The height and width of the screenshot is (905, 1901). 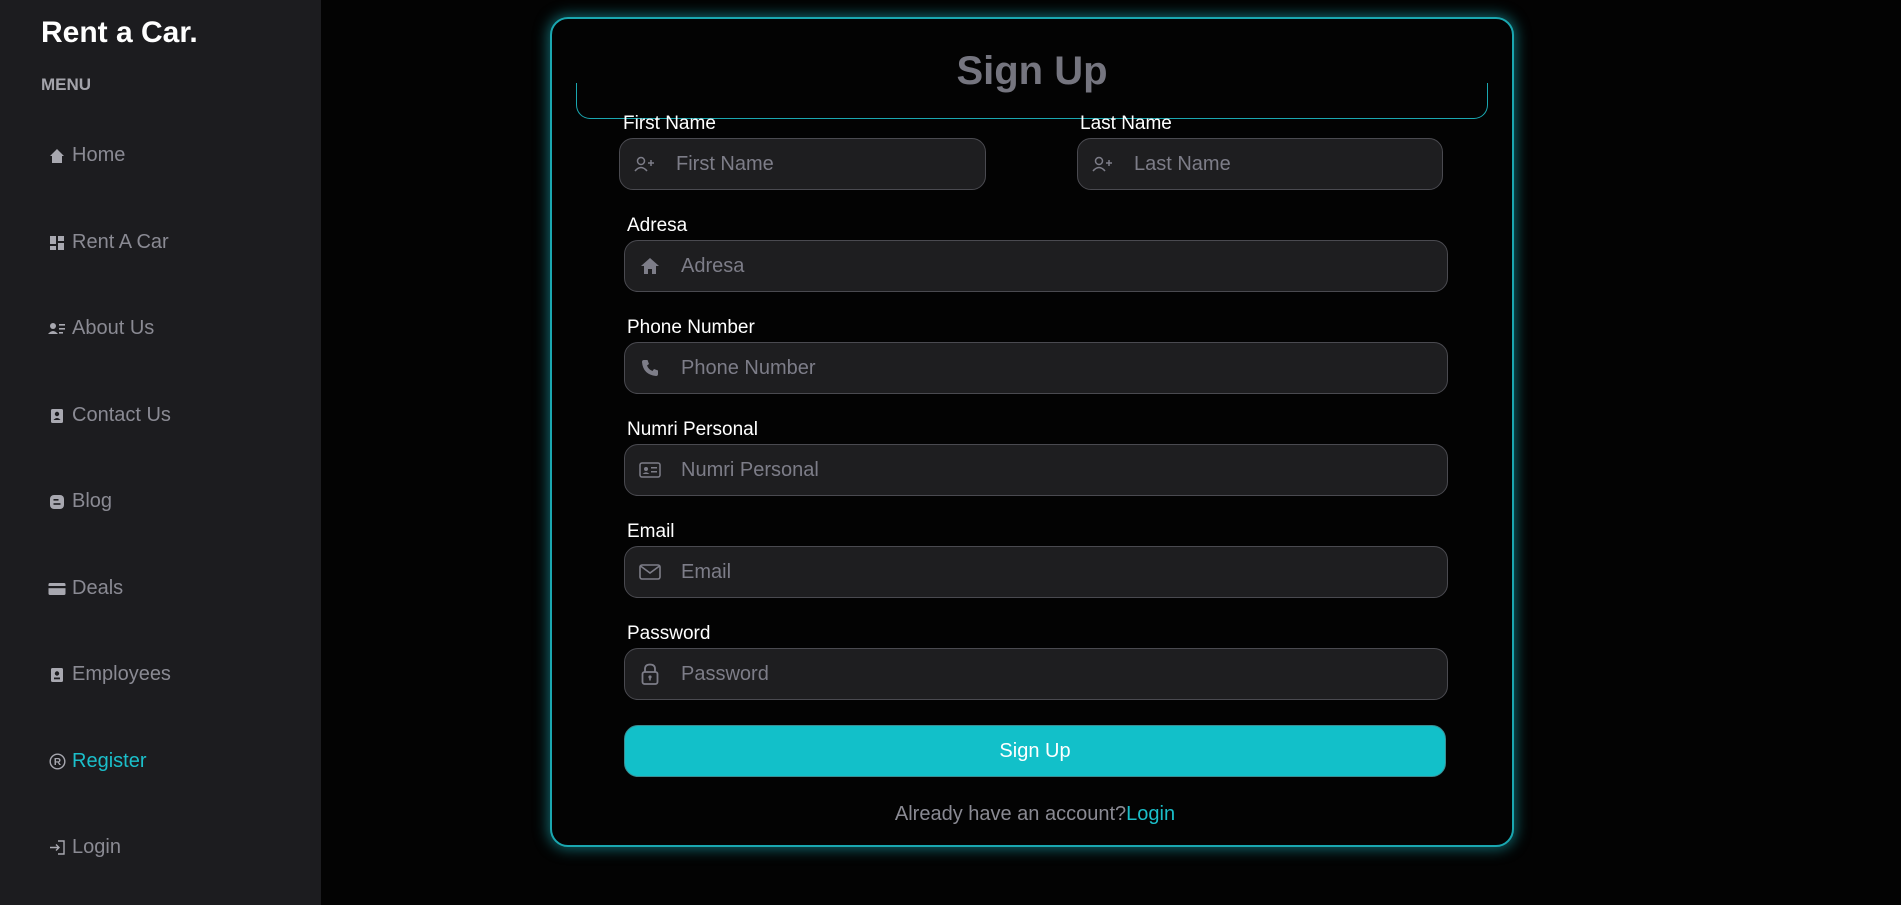 I want to click on address-input, so click(x=1055, y=266).